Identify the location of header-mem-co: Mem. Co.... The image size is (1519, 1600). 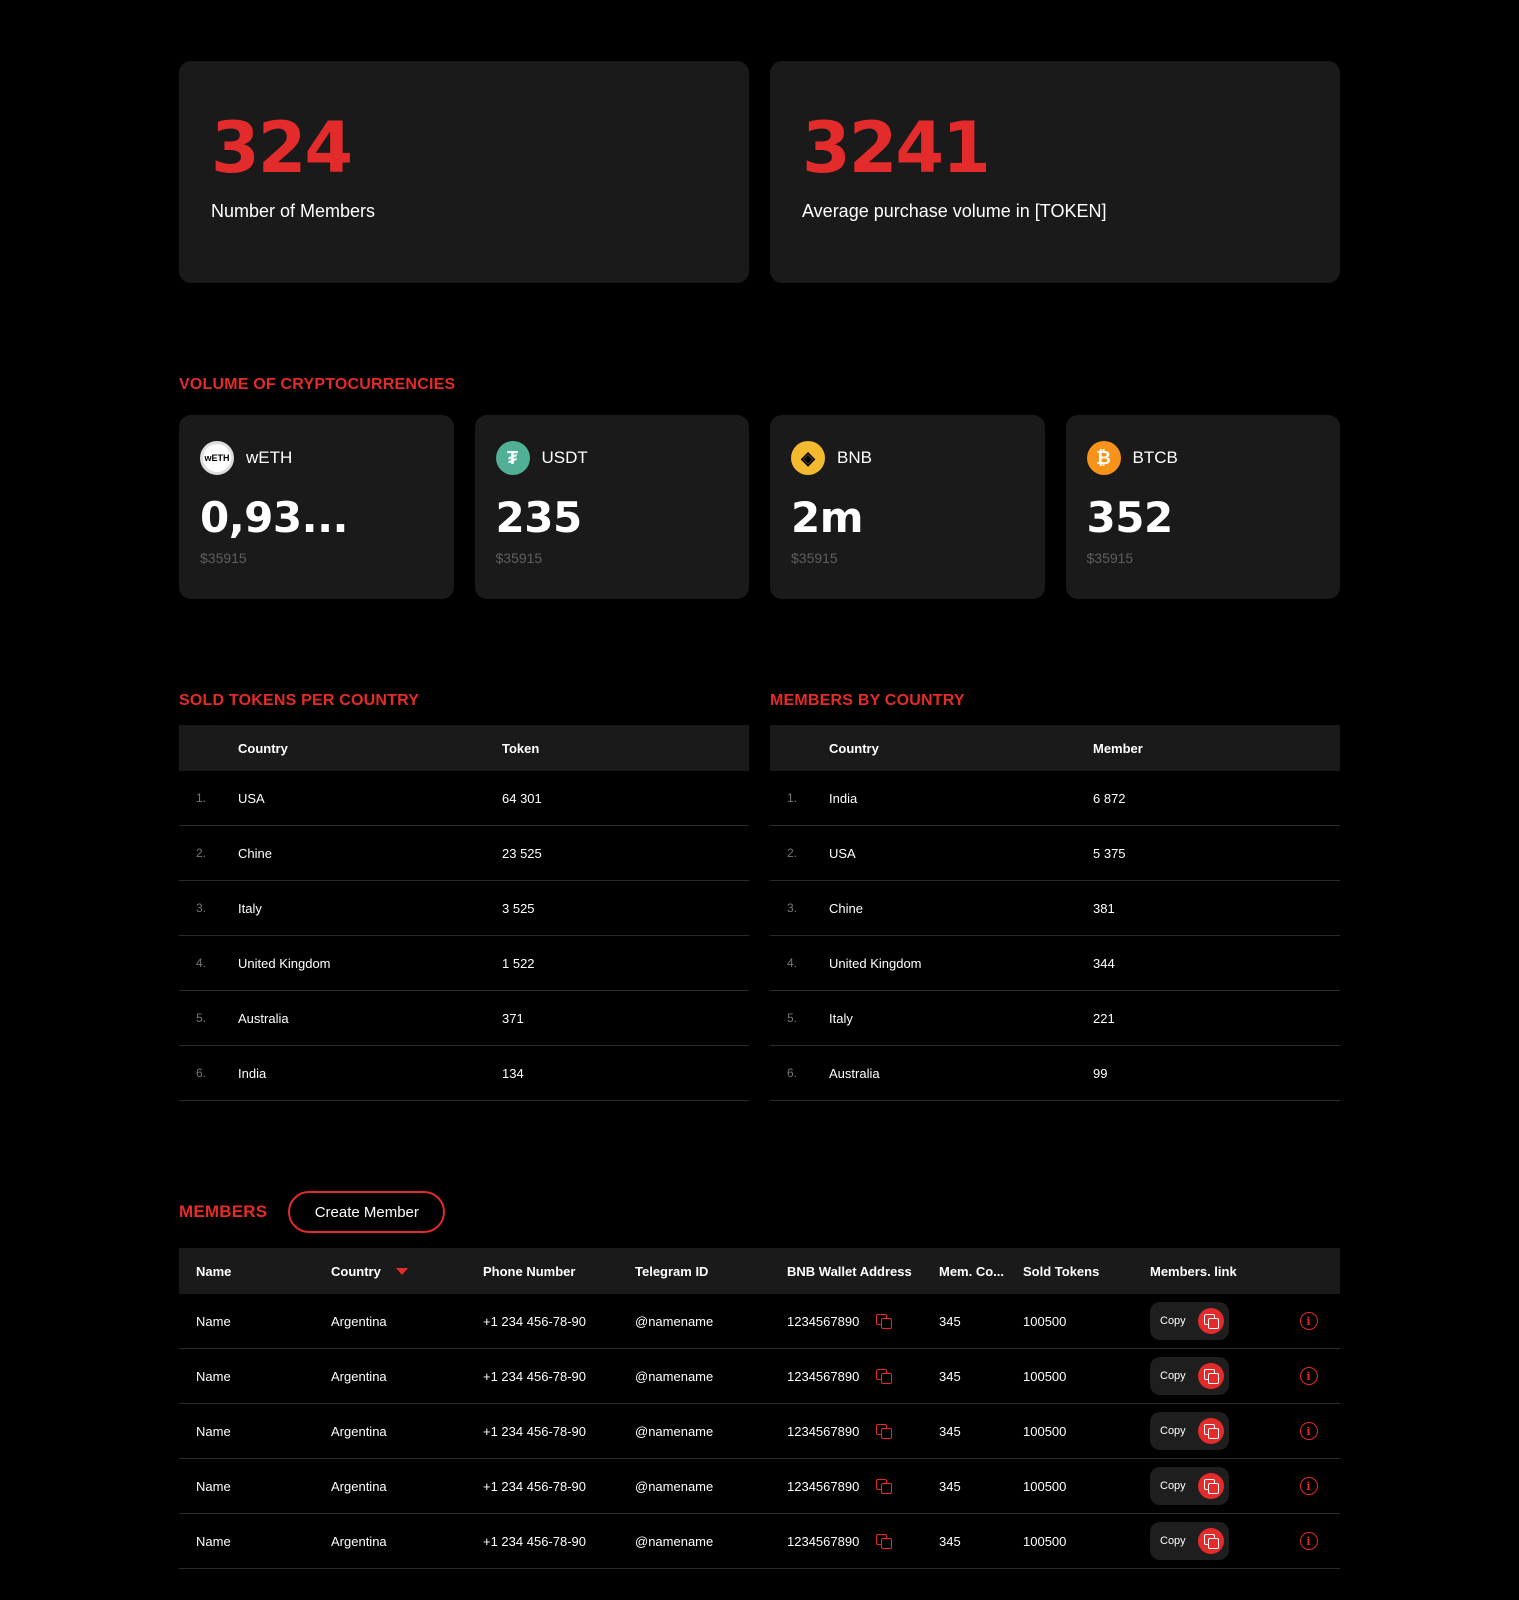
(981, 1271).